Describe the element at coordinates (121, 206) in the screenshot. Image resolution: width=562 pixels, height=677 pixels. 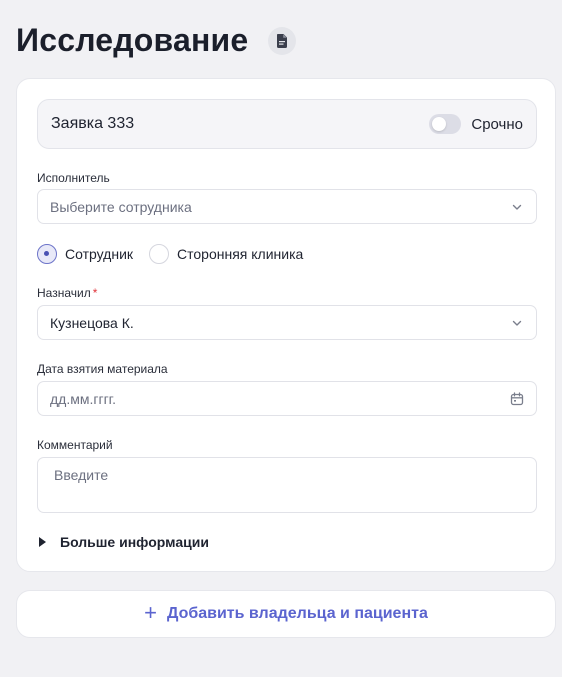
I see `executor-placeholder: Выберите сотрудника` at that location.